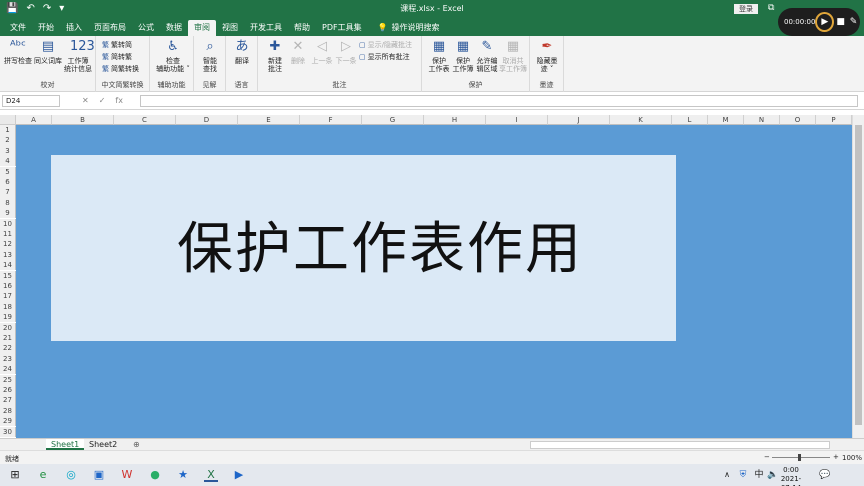 This screenshot has height=486, width=864. I want to click on to-traditional-button: 繁繁转简, so click(117, 45).